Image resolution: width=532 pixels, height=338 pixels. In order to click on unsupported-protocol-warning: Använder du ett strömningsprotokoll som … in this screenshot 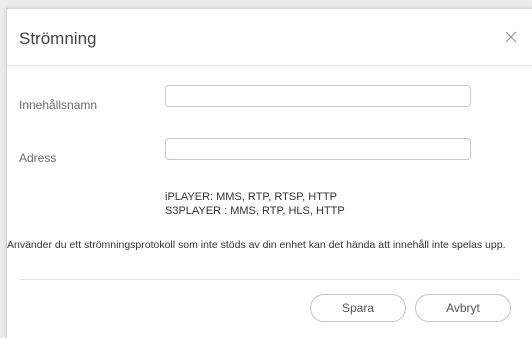, I will do `click(256, 245)`.